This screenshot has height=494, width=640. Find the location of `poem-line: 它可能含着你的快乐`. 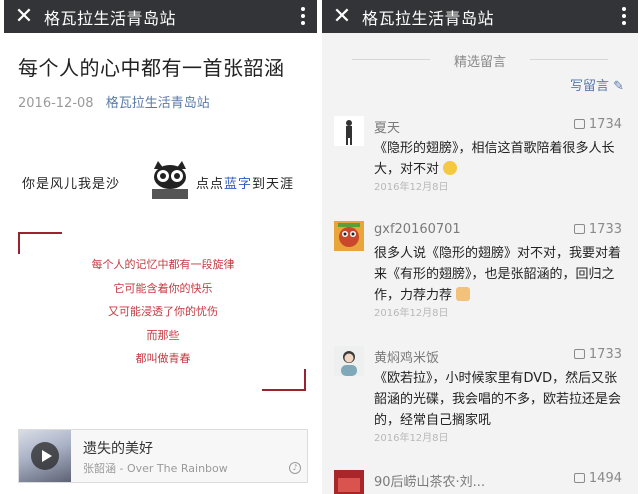

poem-line: 它可能含着你的快乐 is located at coordinates (163, 288).